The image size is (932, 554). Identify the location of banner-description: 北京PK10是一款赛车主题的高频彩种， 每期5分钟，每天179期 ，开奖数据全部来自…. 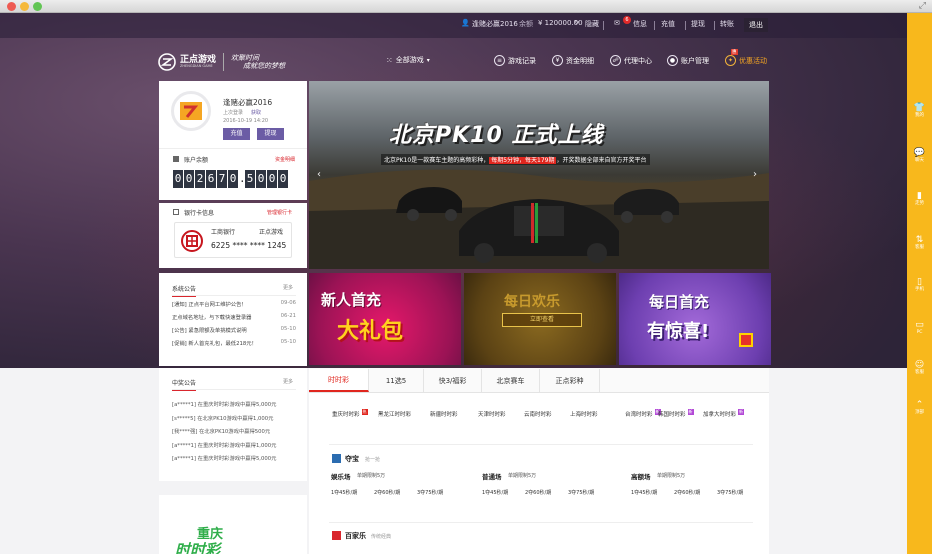
(515, 159).